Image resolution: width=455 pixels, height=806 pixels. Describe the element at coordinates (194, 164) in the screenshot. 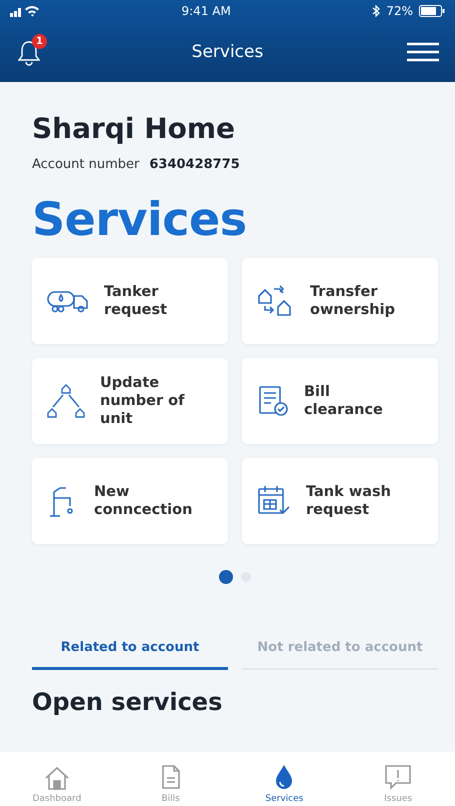

I see `account-number: 6340428775` at that location.